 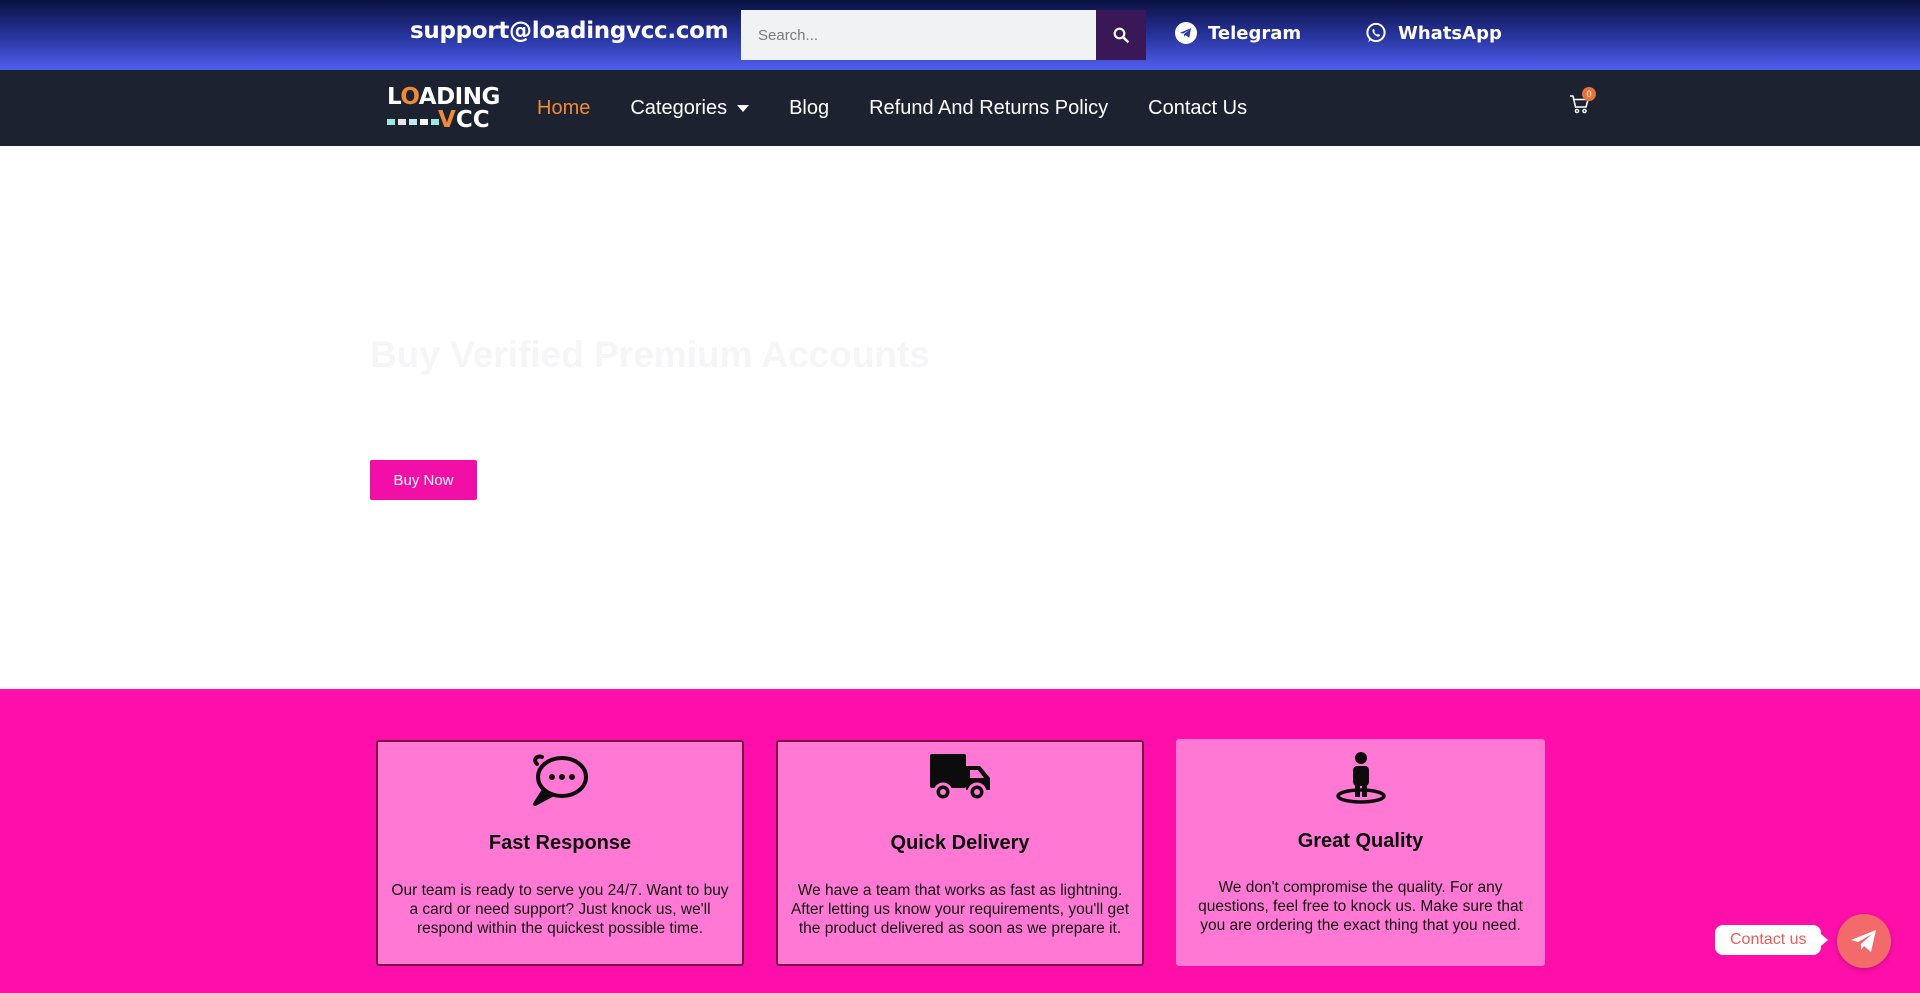 I want to click on whatsapp-label: WhatsApp, so click(x=1450, y=33).